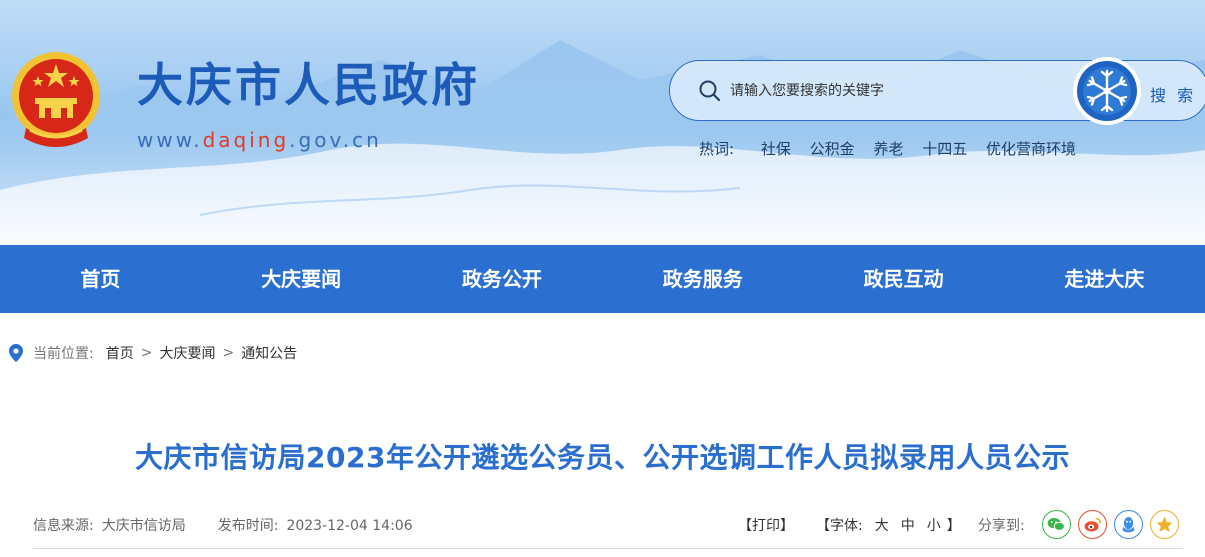  I want to click on national-emblem-icon, so click(56, 99).